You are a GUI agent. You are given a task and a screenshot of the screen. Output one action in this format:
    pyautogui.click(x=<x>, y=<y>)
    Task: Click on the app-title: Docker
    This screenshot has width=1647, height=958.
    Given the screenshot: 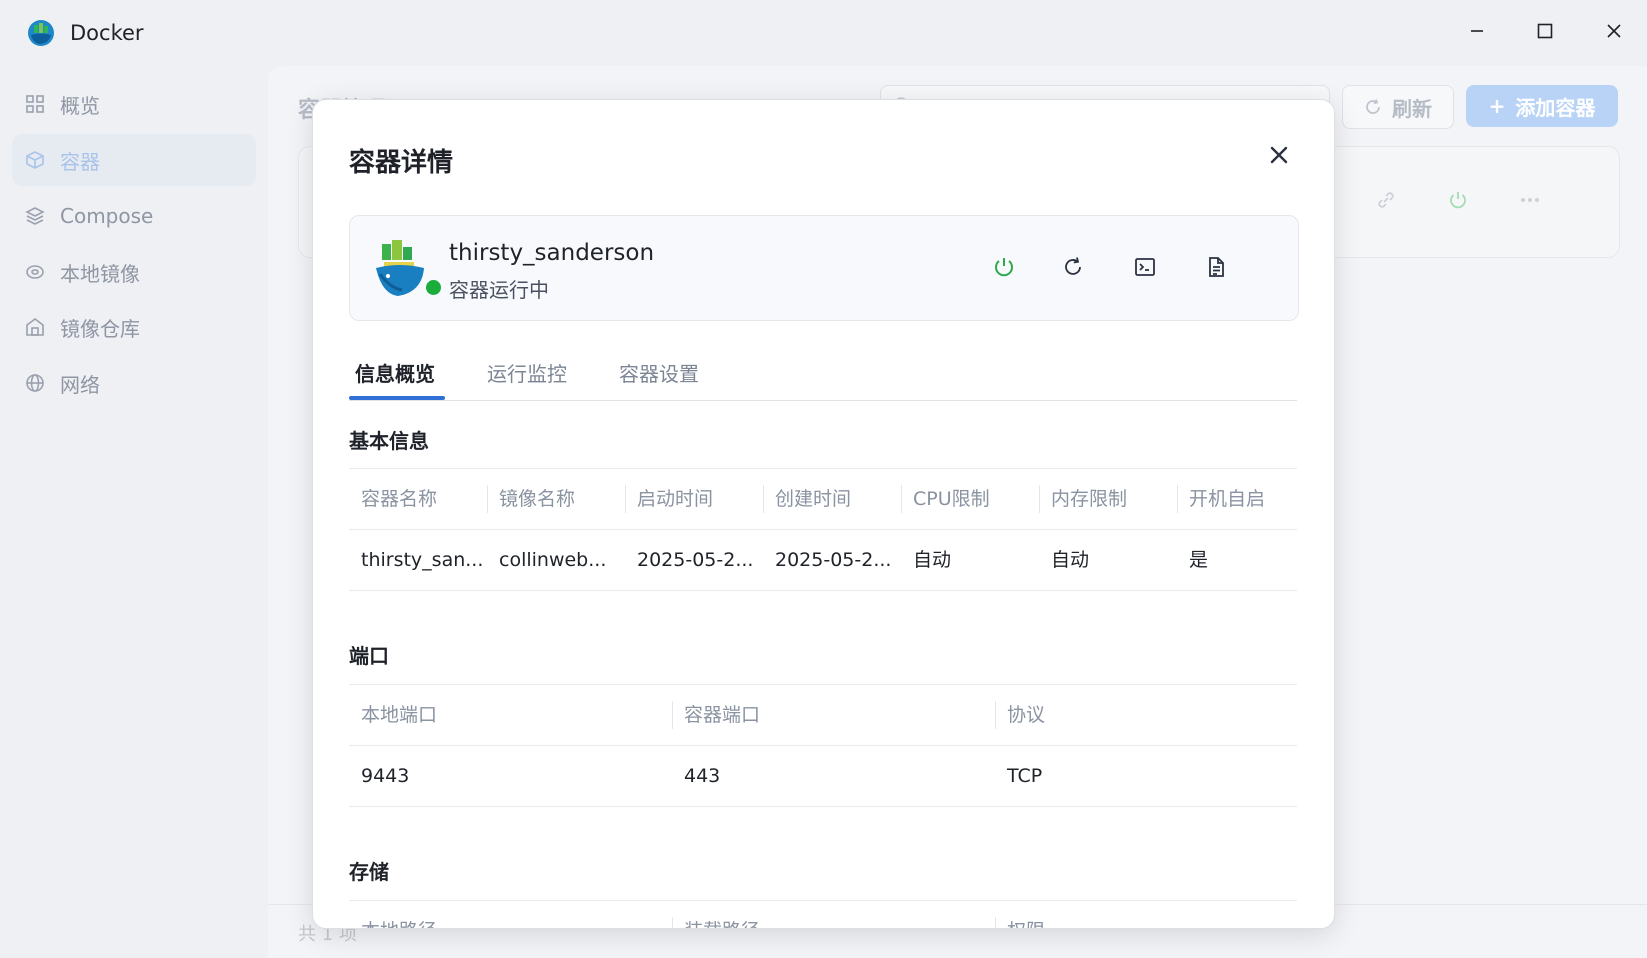 What is the action you would take?
    pyautogui.click(x=107, y=33)
    